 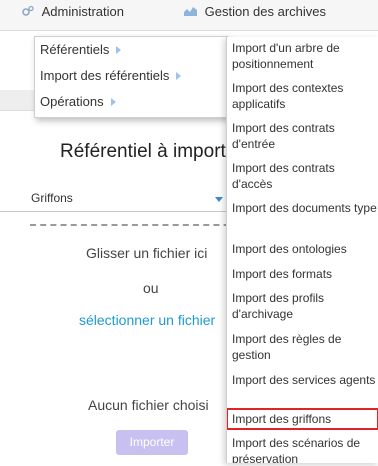 What do you see at coordinates (302, 306) in the screenshot?
I see `menu-item-import-profils: Import des profils d'archivage` at bounding box center [302, 306].